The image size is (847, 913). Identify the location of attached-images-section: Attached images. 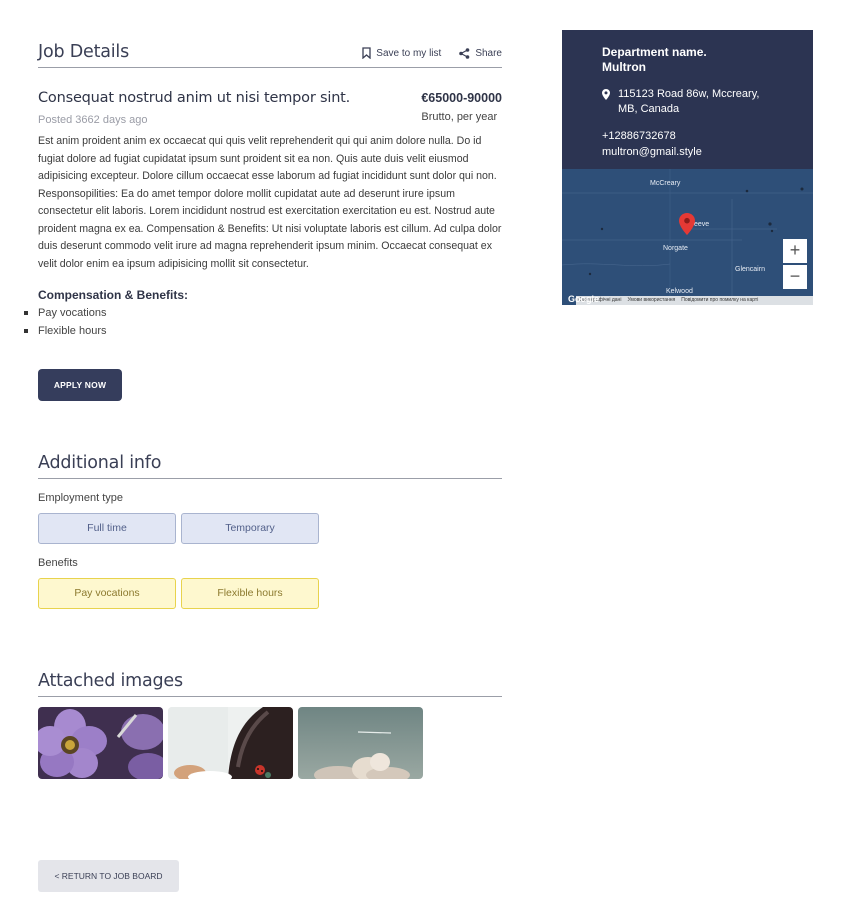
(270, 725).